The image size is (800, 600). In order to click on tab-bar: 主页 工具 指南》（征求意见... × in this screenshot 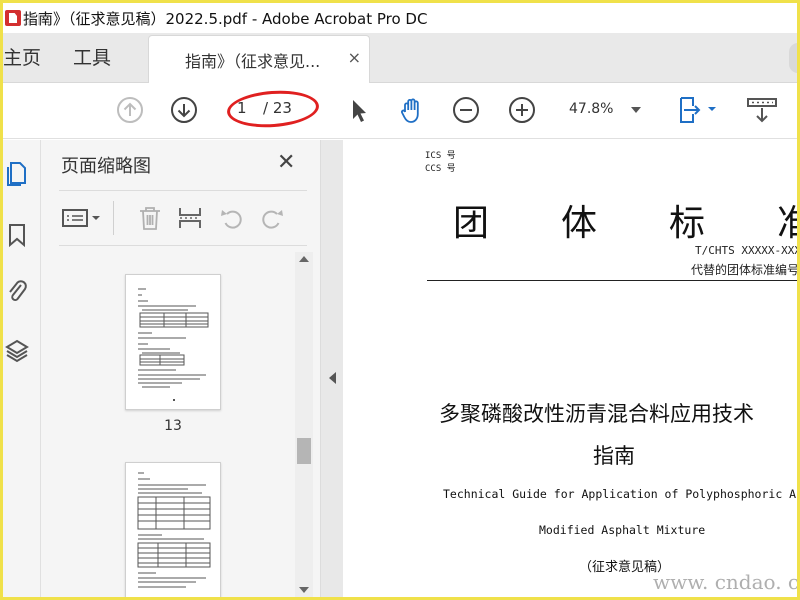, I will do `click(400, 58)`.